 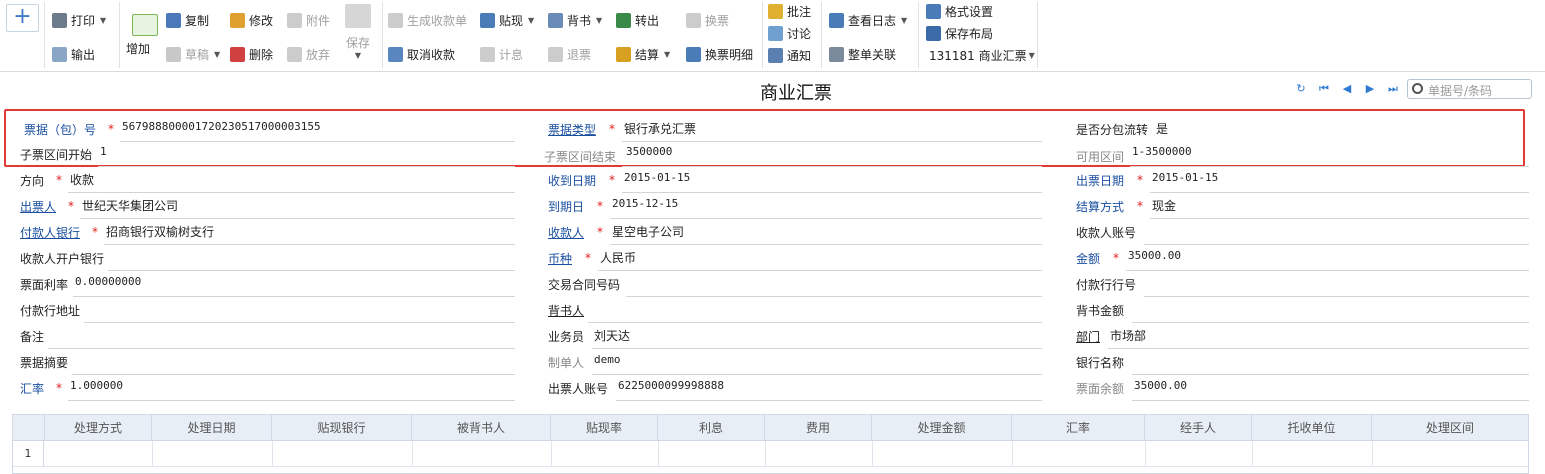 I want to click on payee-field: 收款人 * 星空电子公司, so click(x=795, y=233).